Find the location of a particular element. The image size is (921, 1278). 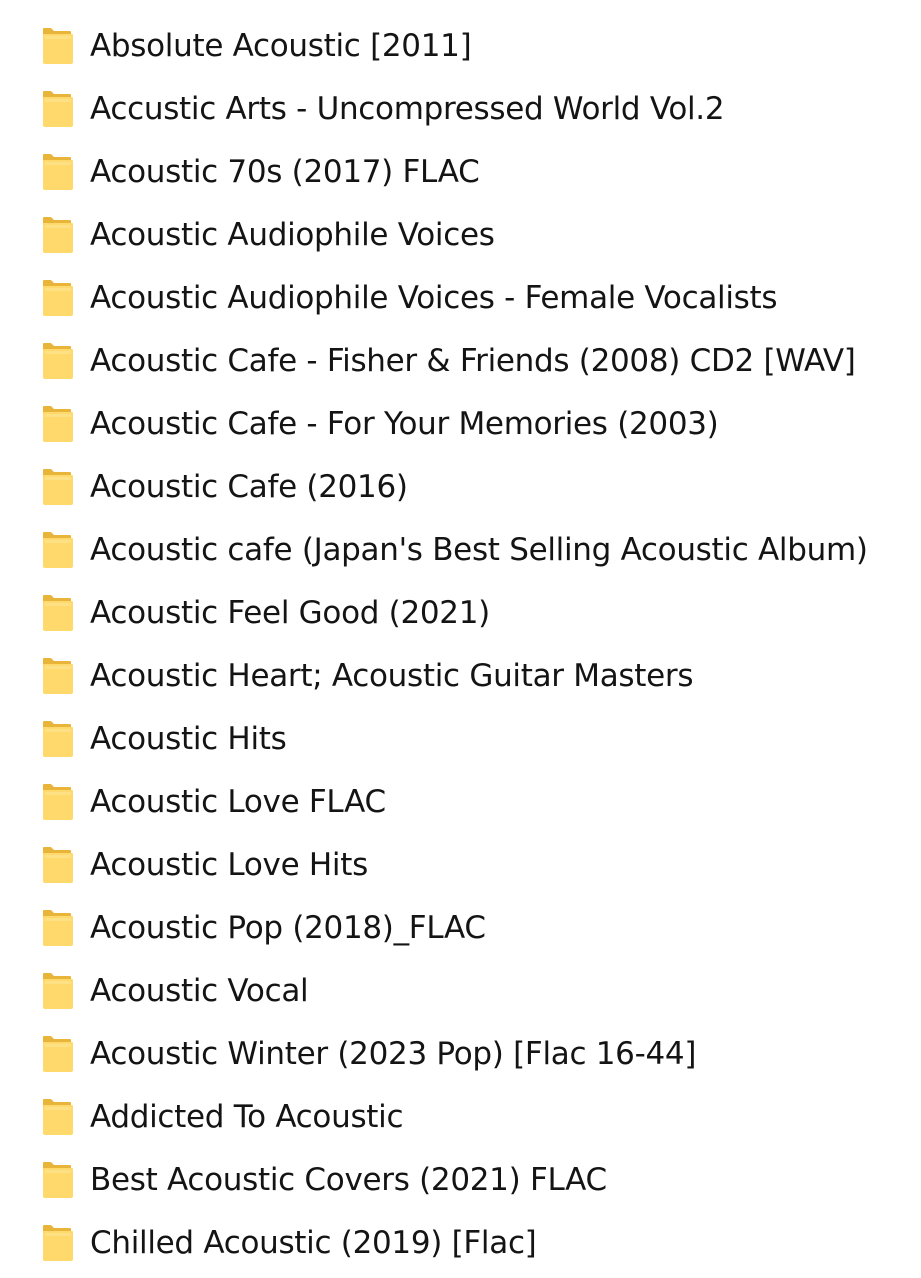

folder-name: Acoustic Feel Good (2021) is located at coordinates (290, 612).